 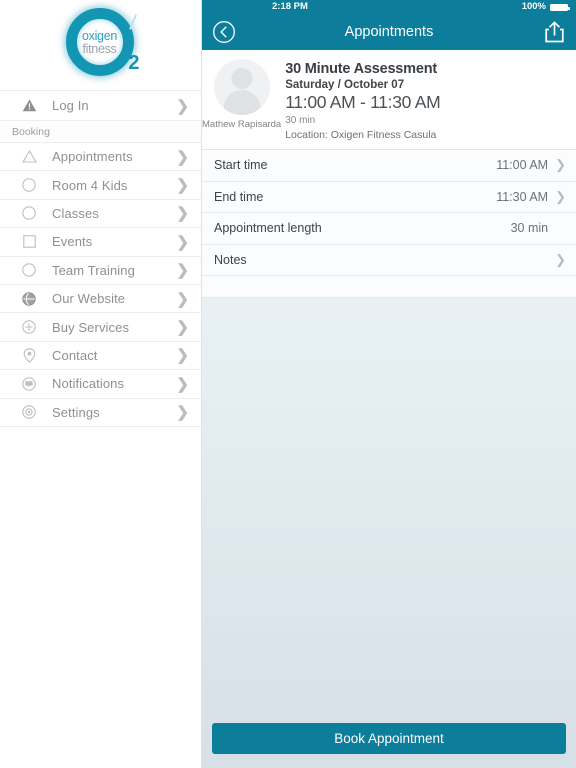 I want to click on sidebar-item-our-website: Our Website ❯, so click(x=100, y=298).